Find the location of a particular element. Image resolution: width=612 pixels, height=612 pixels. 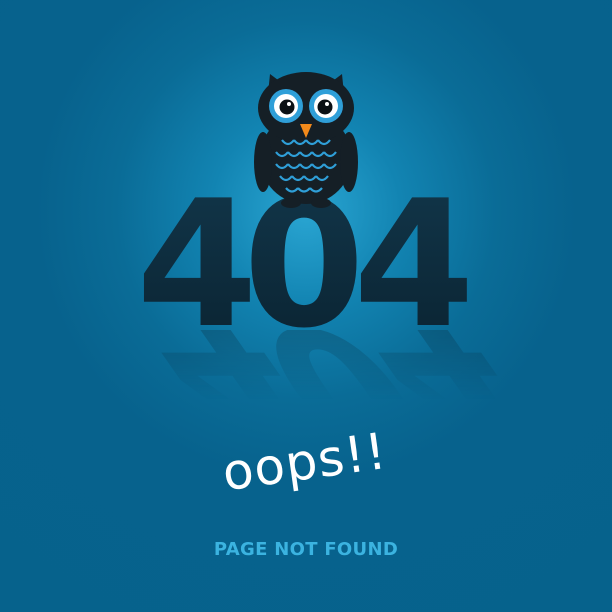

error-digit-left: 4 is located at coordinates (197, 265).